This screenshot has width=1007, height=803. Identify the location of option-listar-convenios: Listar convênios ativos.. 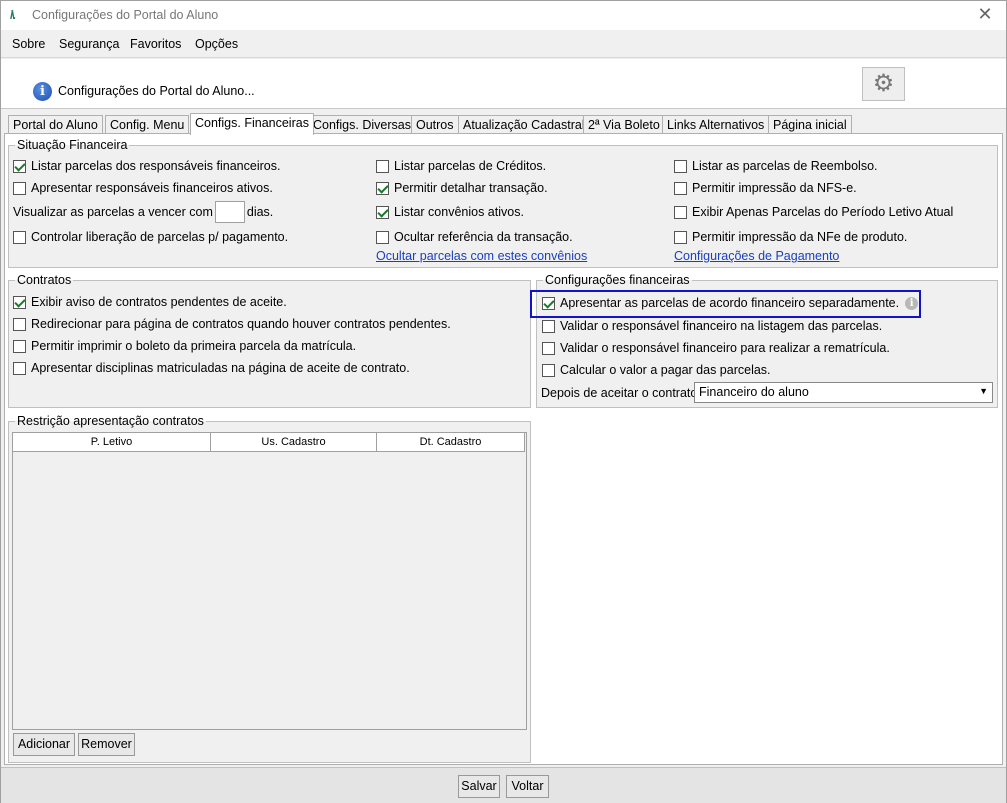
(450, 212).